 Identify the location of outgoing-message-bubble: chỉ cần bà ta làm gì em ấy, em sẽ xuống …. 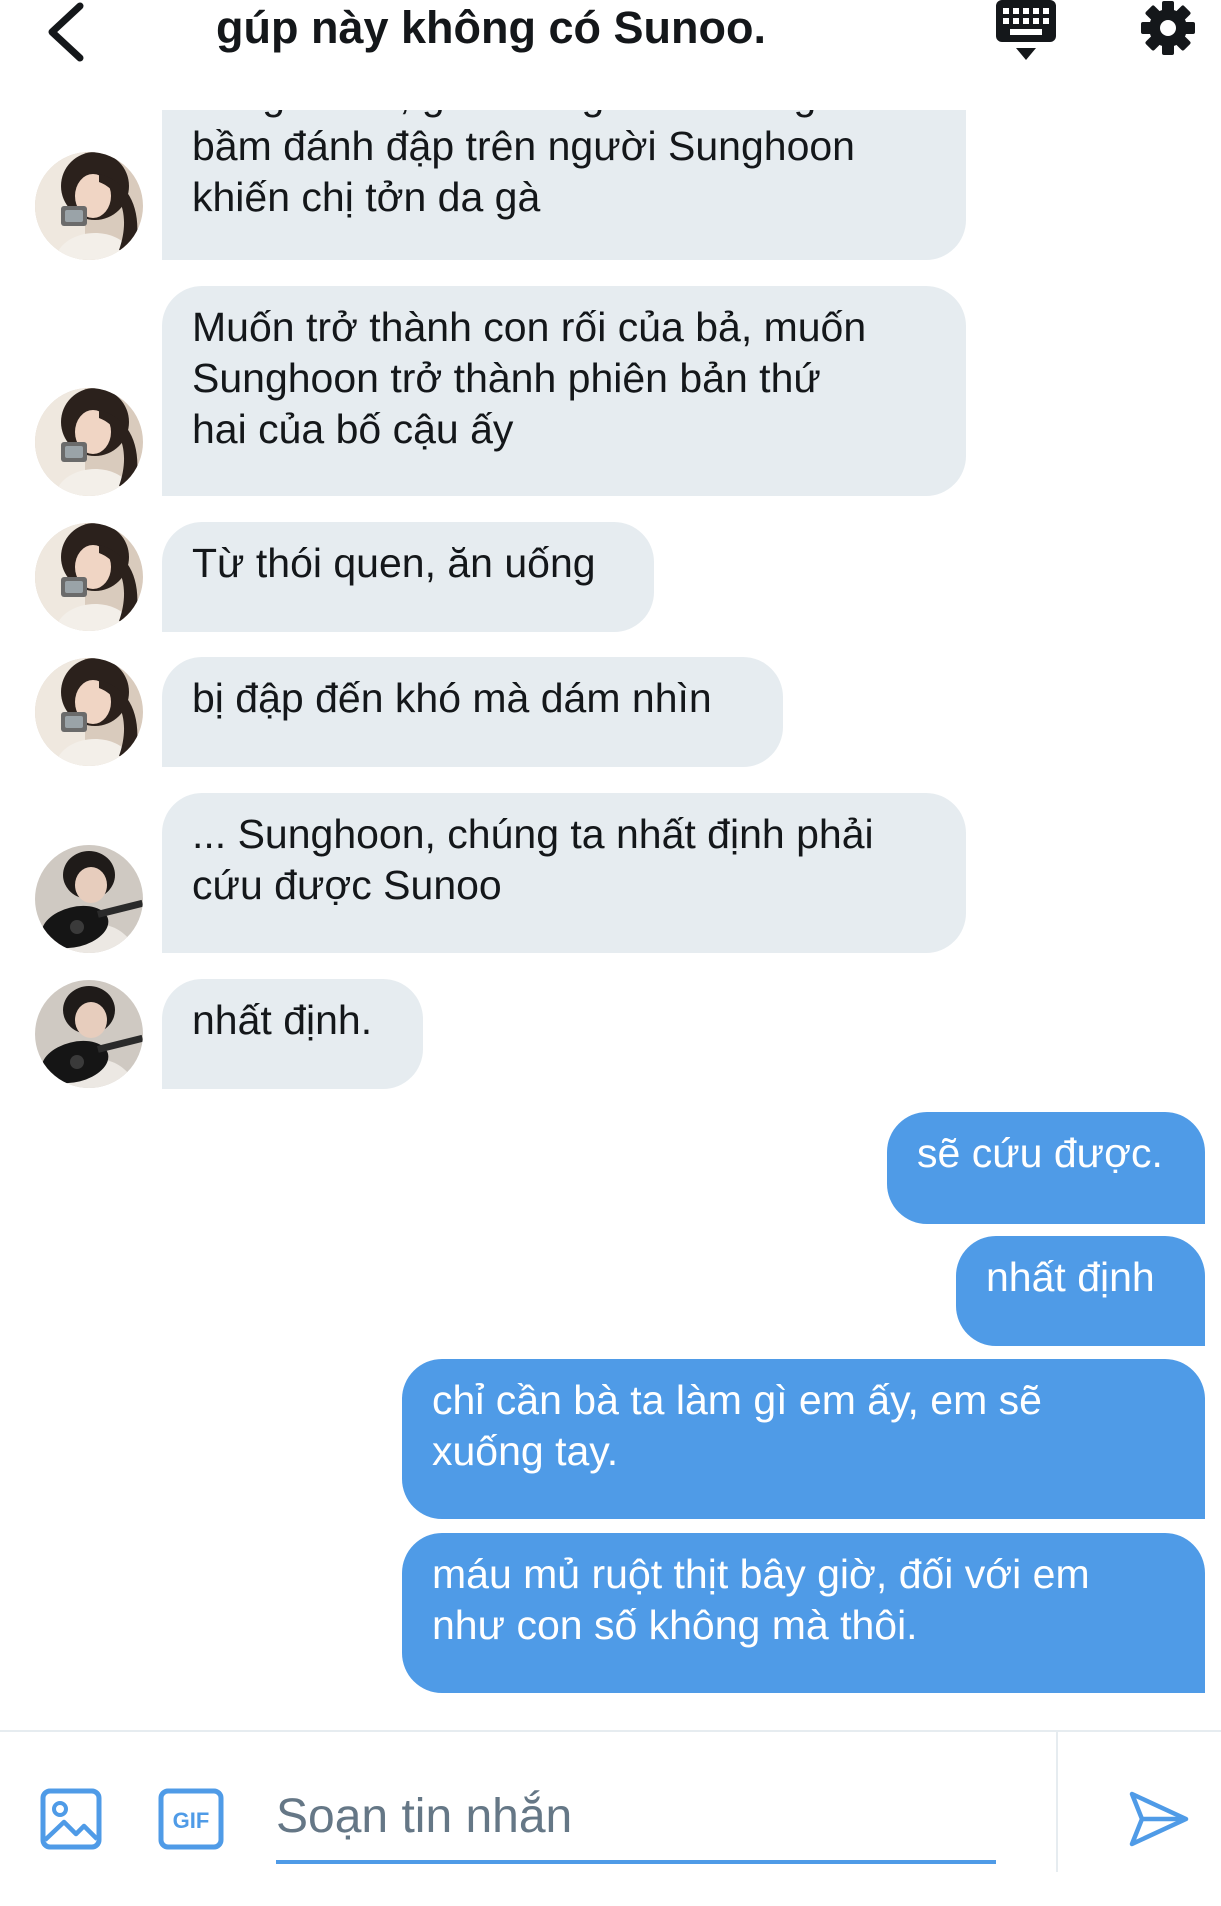
(803, 1439).